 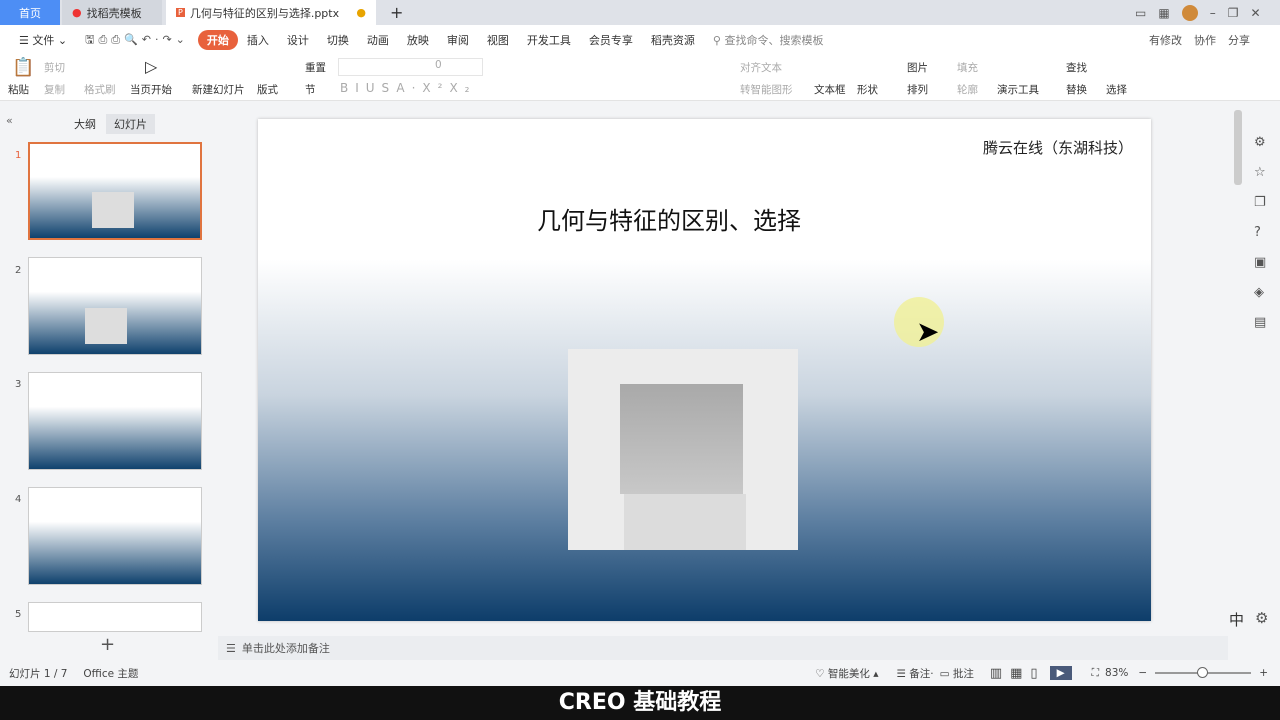 I want to click on star-icon: ☆, so click(x=1260, y=172).